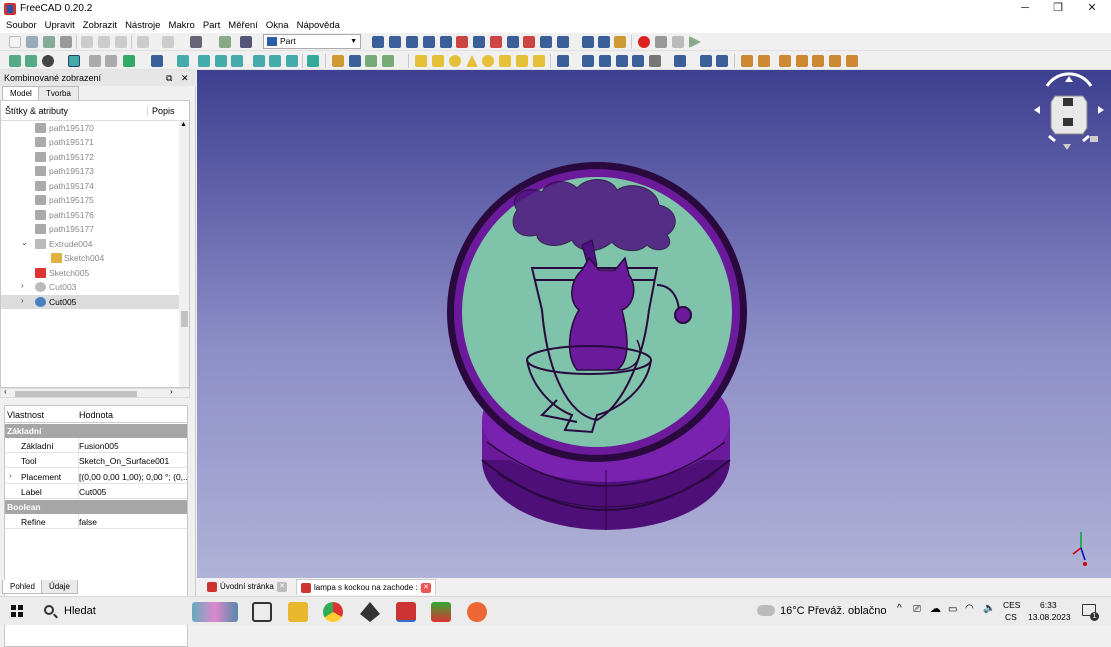 The image size is (1111, 647). What do you see at coordinates (96, 521) in the screenshot?
I see `property-row: Refine false` at bounding box center [96, 521].